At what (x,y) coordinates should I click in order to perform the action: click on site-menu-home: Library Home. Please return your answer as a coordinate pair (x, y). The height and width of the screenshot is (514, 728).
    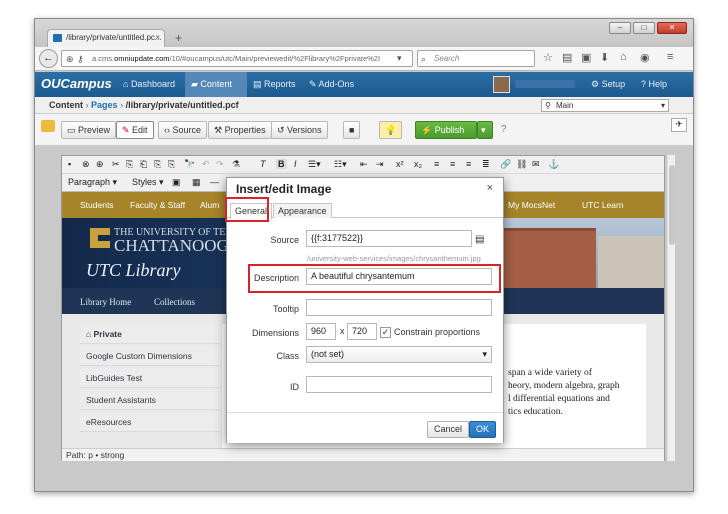
    Looking at the image, I should click on (105, 302).